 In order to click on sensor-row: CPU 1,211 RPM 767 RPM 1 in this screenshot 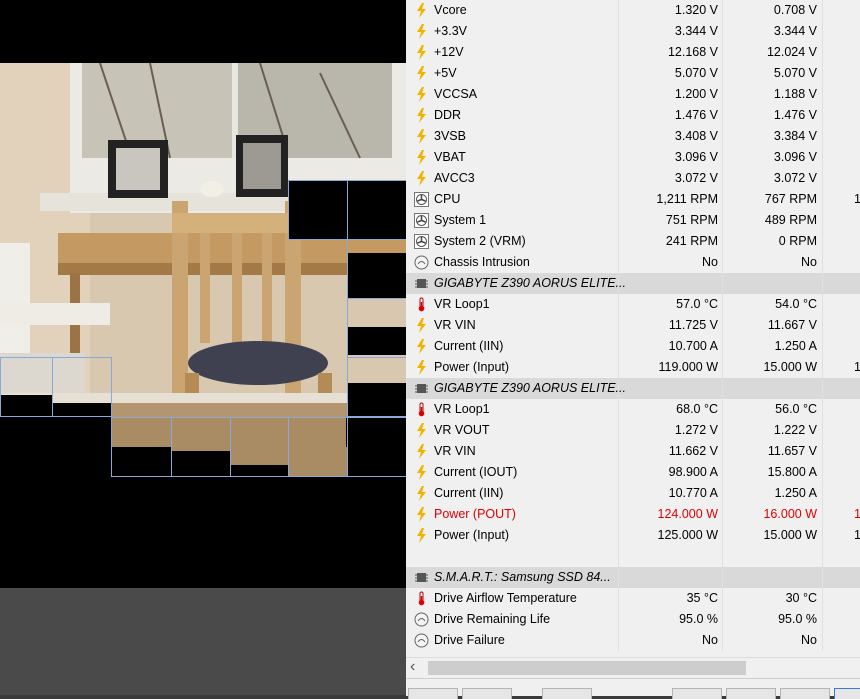, I will do `click(633, 199)`.